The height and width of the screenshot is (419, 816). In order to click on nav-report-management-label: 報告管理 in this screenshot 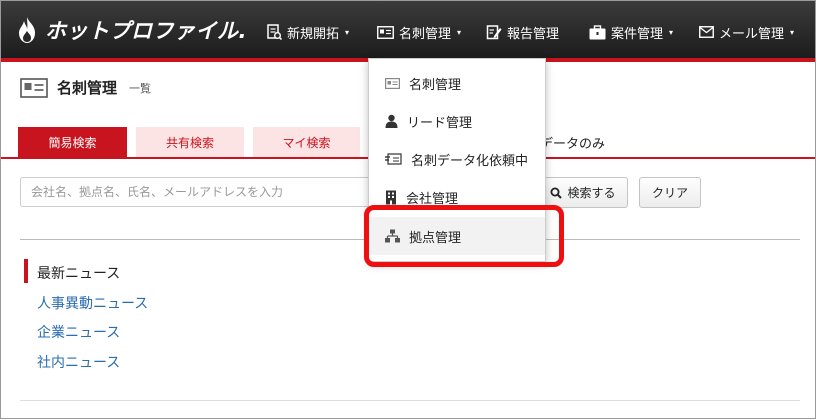, I will do `click(533, 34)`.